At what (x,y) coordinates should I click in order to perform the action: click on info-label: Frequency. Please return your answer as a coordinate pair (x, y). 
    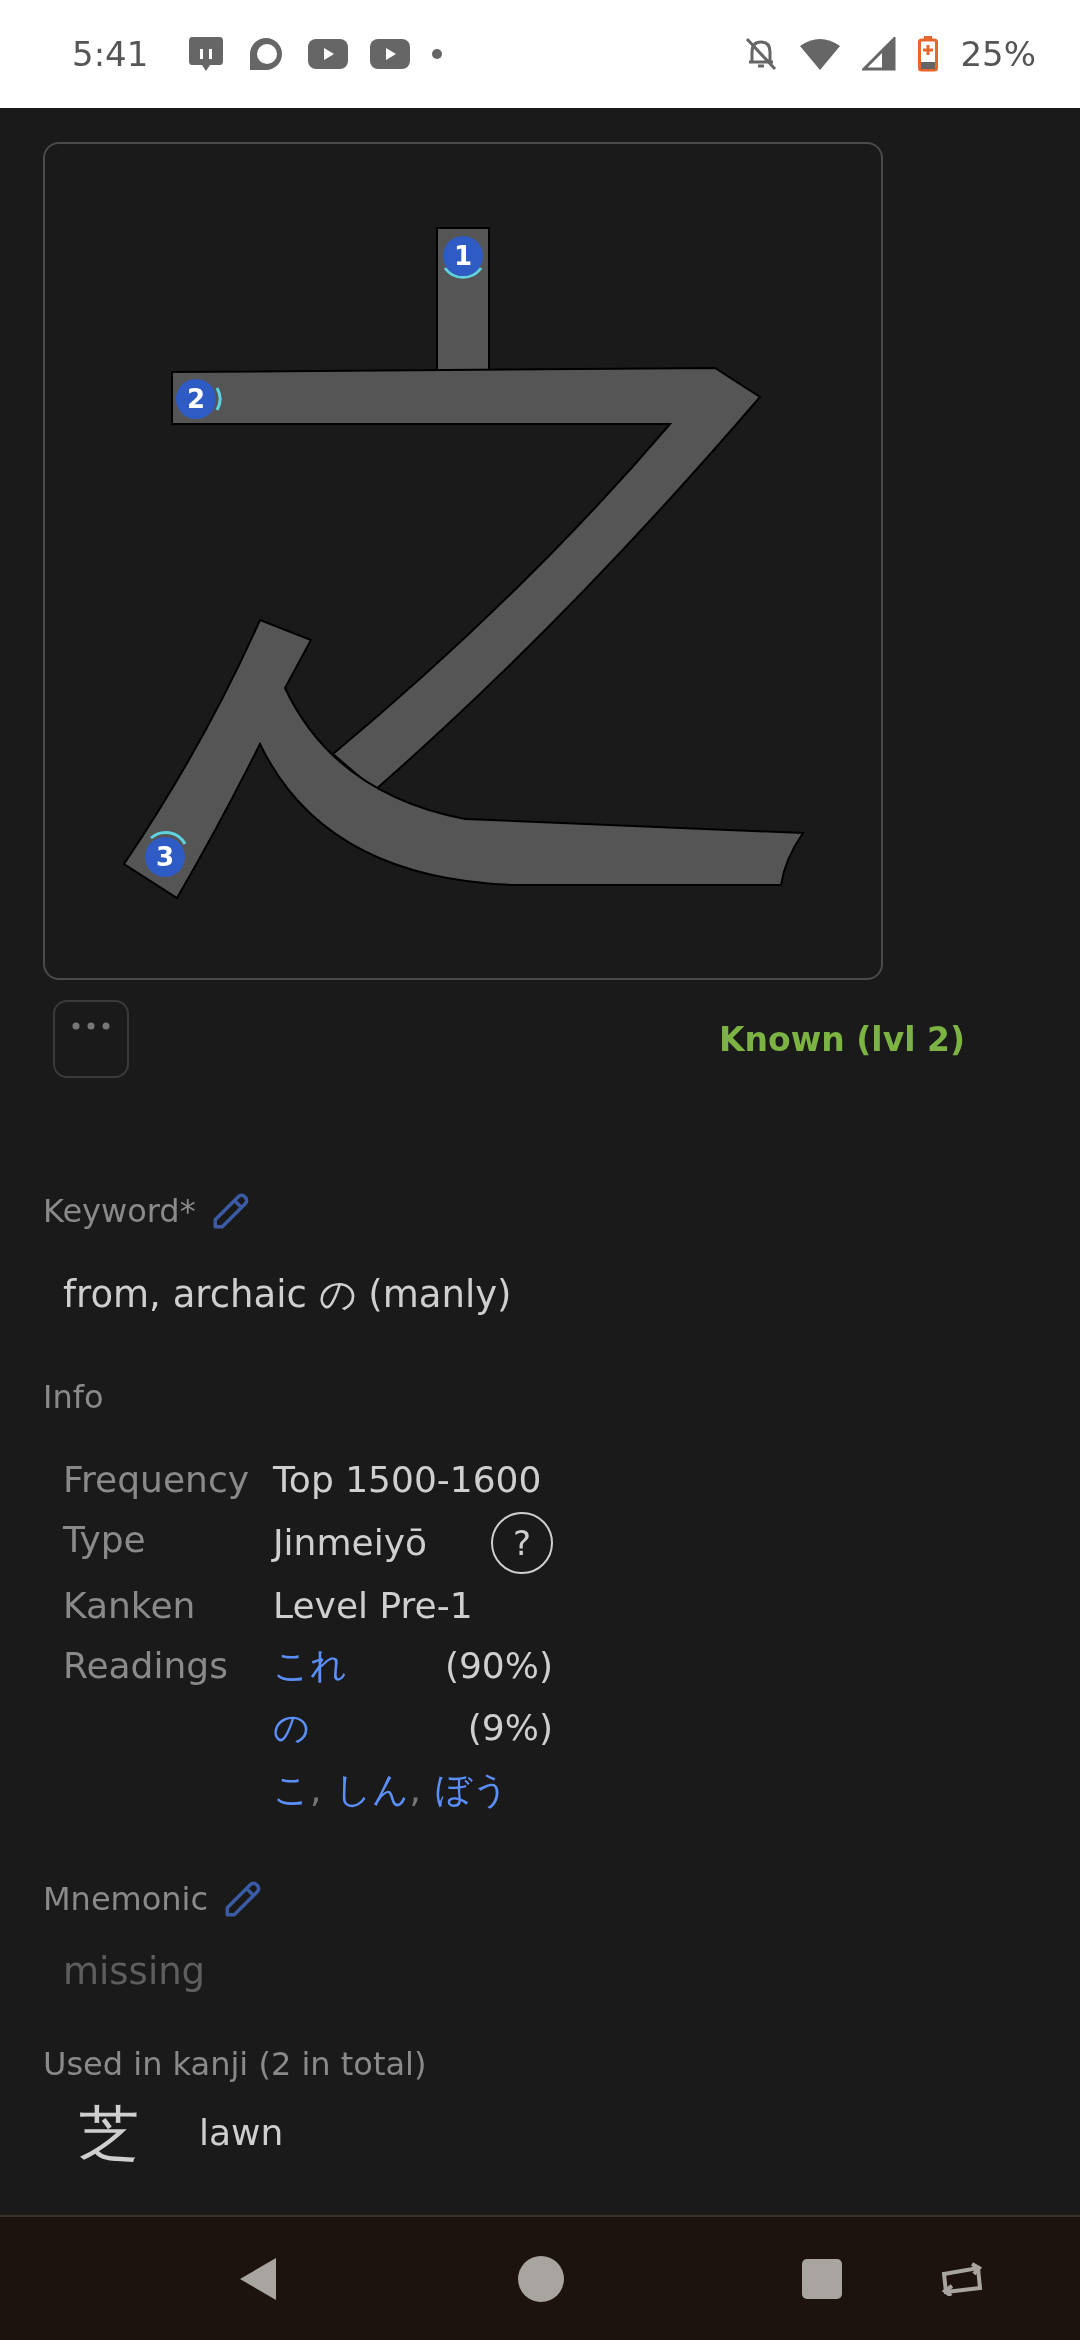
    Looking at the image, I should click on (156, 1480).